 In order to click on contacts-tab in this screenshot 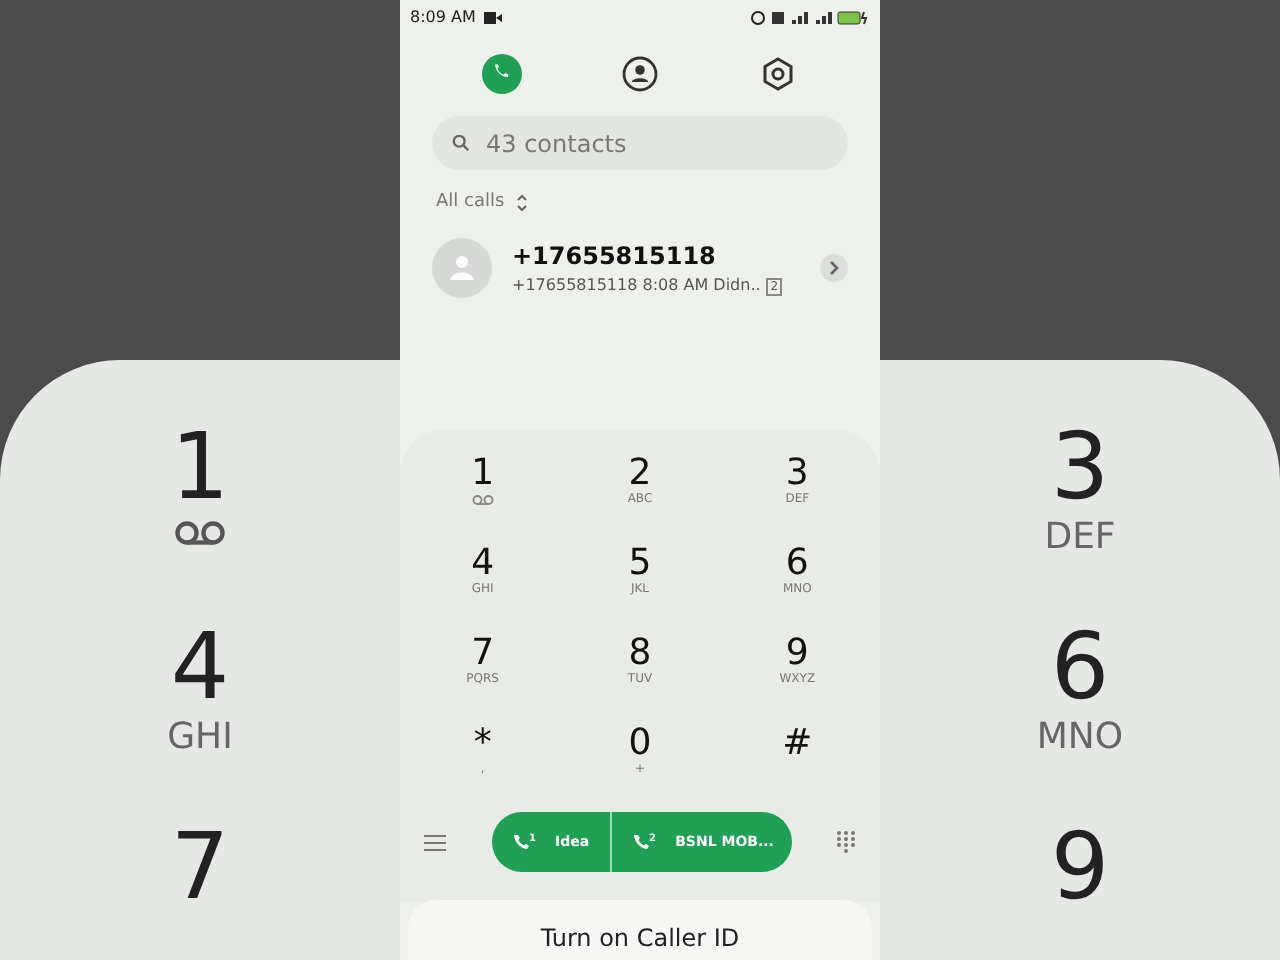, I will do `click(639, 74)`.